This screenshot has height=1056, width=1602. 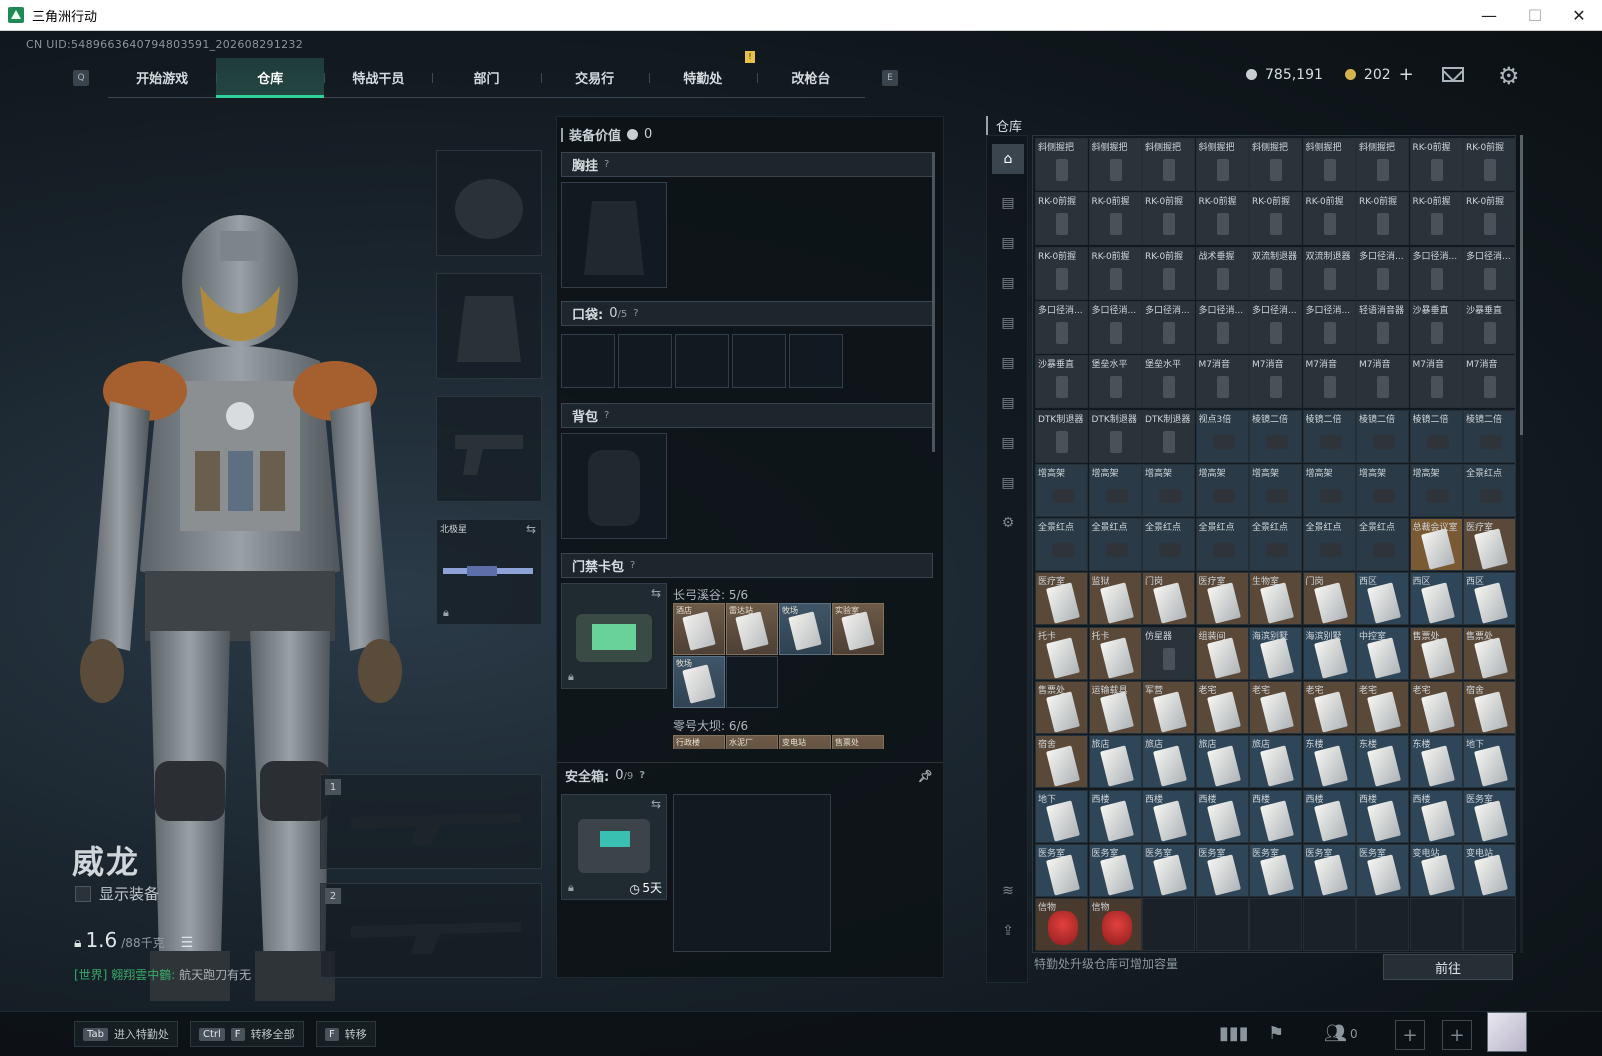 What do you see at coordinates (1008, 159) in the screenshot?
I see `home-icon: ⌂` at bounding box center [1008, 159].